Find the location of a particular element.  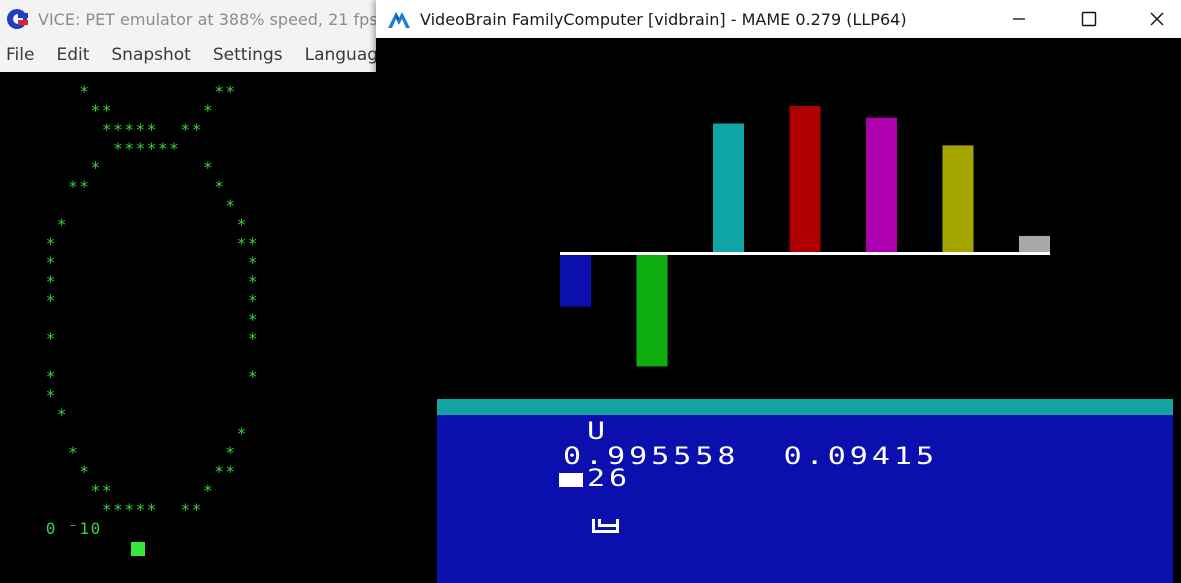

vice-titlebar: VICE: PET emulator at 388% speed, 21 fps is located at coordinates (190, 19).